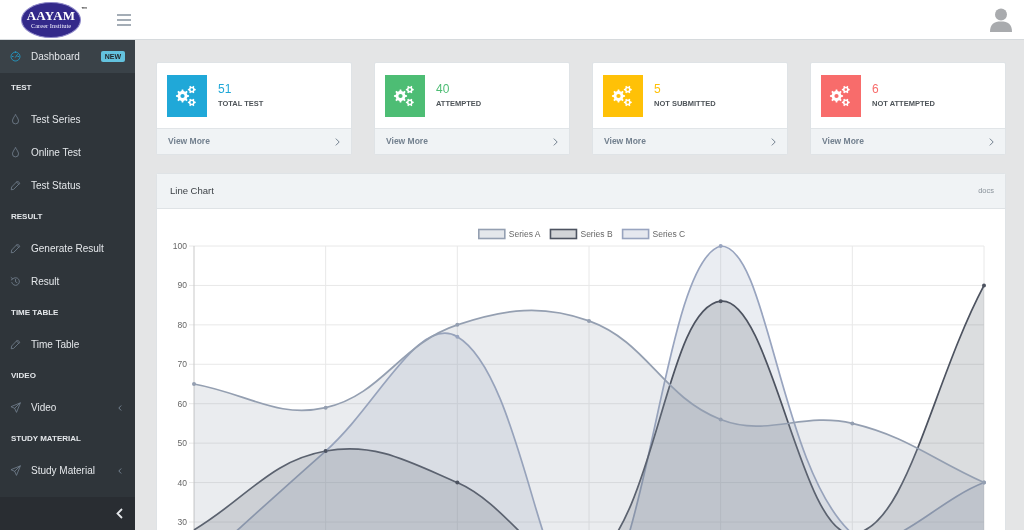 The height and width of the screenshot is (530, 1024). Describe the element at coordinates (67, 248) in the screenshot. I see `nav-link: Generate Result` at that location.